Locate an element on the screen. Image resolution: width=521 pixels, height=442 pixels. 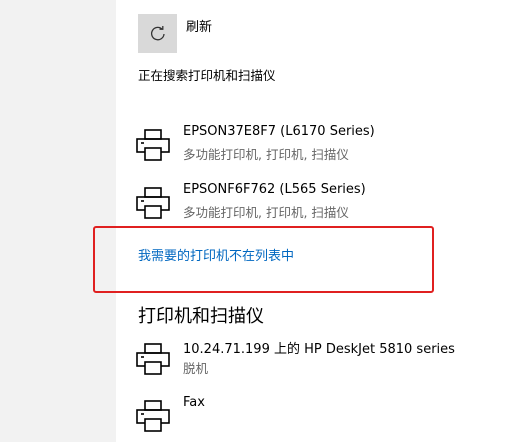
refresh-label: 刷新 is located at coordinates (199, 25).